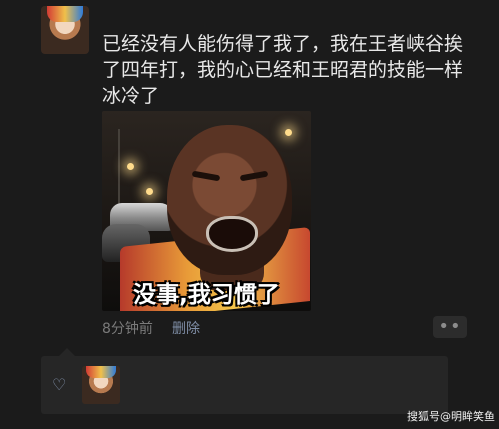 Image resolution: width=499 pixels, height=429 pixels. What do you see at coordinates (186, 328) in the screenshot?
I see `delete-link: 删除` at bounding box center [186, 328].